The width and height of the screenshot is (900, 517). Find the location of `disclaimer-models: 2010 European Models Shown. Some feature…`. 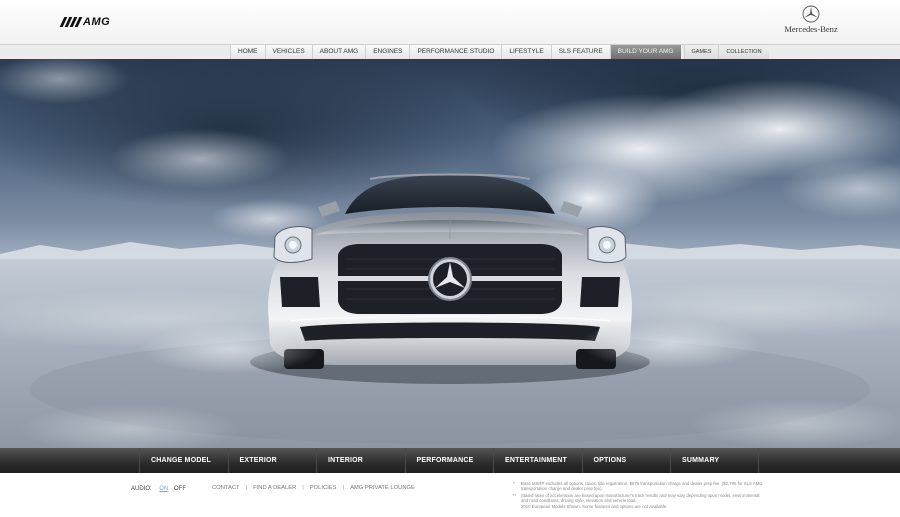

disclaimer-models: 2010 European Models Shown. Some feature… is located at coordinates (594, 507).